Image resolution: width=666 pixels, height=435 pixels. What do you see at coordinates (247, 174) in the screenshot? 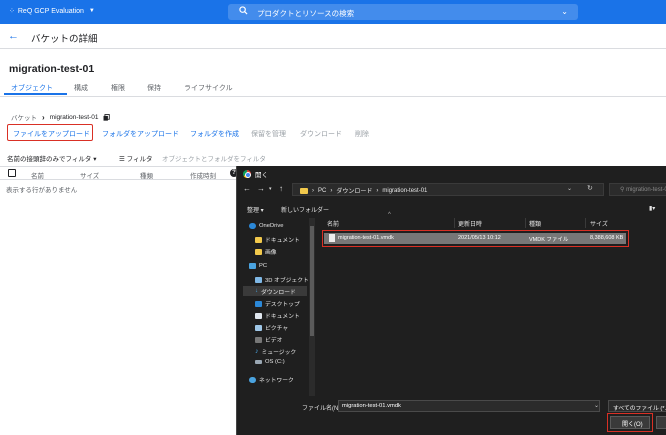
I see `chrome-icon` at bounding box center [247, 174].